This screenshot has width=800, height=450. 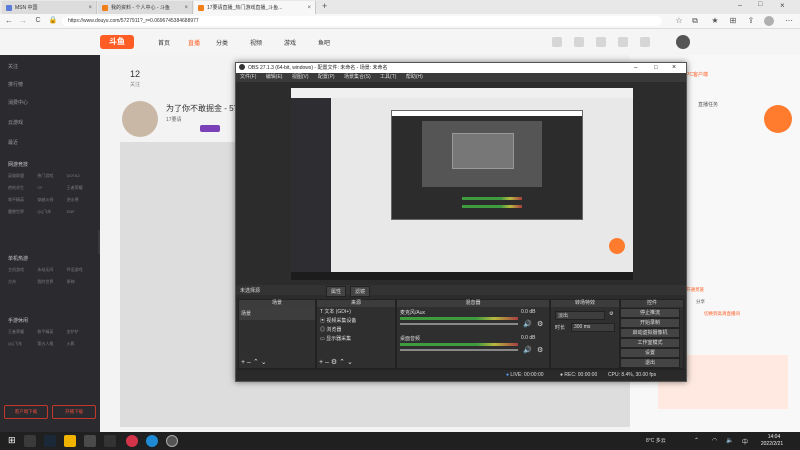 I want to click on nav-game: 游戏, so click(x=290, y=42).